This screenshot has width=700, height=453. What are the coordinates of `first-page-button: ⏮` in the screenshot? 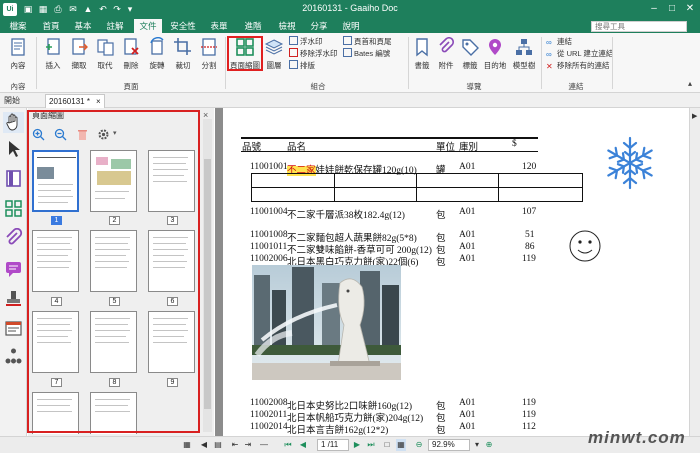 It's located at (288, 445).